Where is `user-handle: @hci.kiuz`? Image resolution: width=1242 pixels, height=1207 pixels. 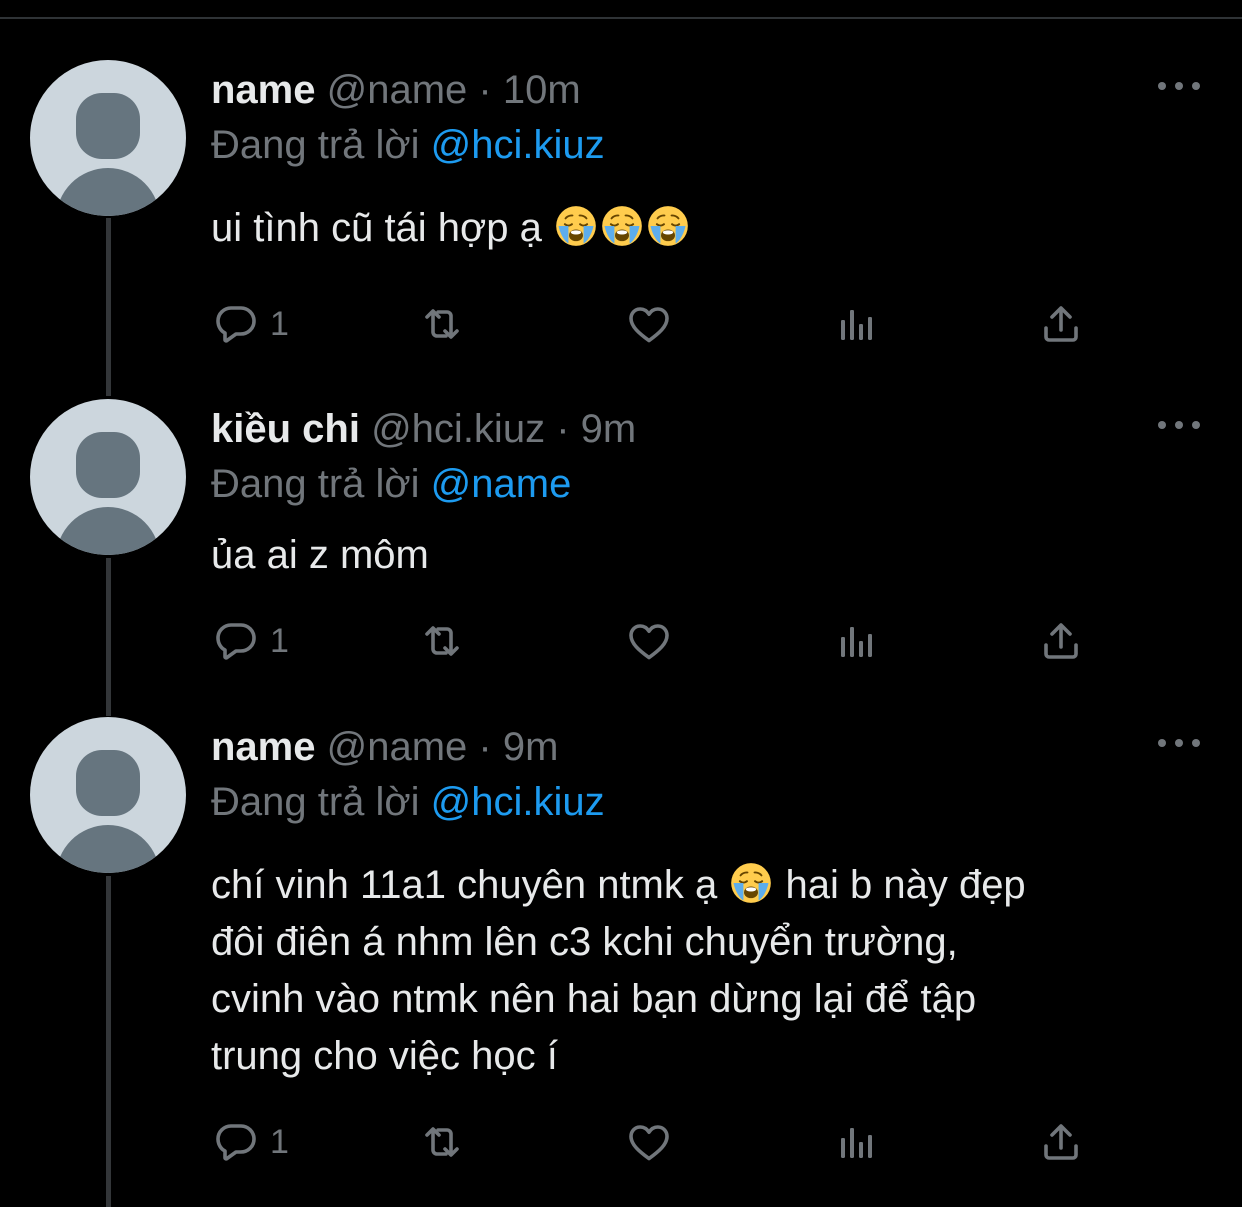
user-handle: @hci.kiuz is located at coordinates (458, 429).